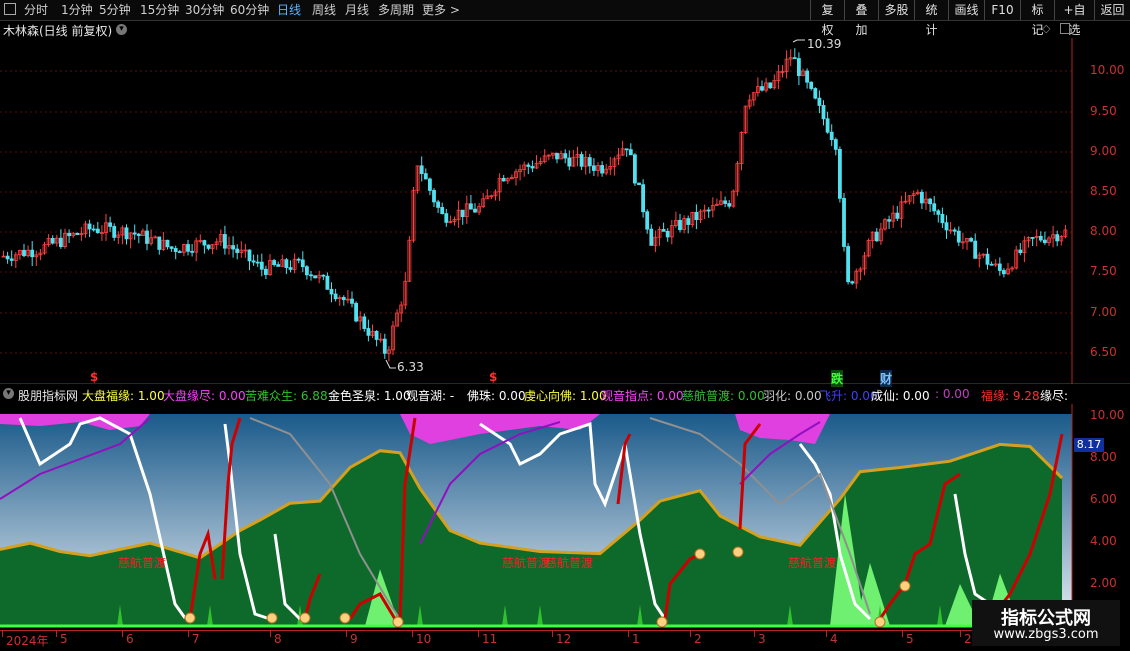  Describe the element at coordinates (196, 639) in the screenshot. I see `time-tick-label: 7` at that location.